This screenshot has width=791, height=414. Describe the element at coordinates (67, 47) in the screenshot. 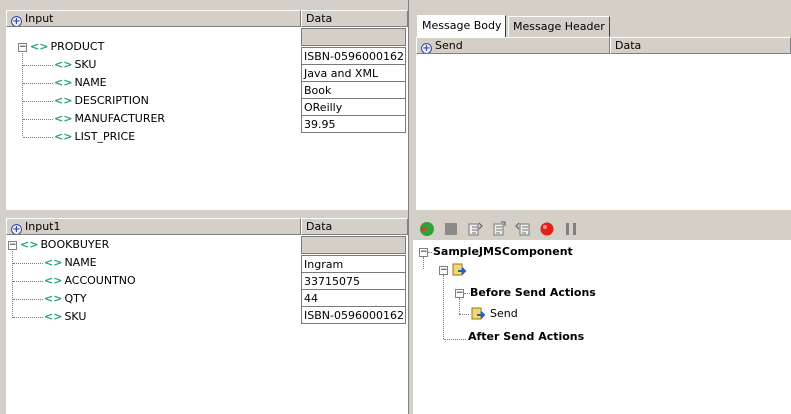

I see `tree-node-product: <> PRODUCT` at that location.